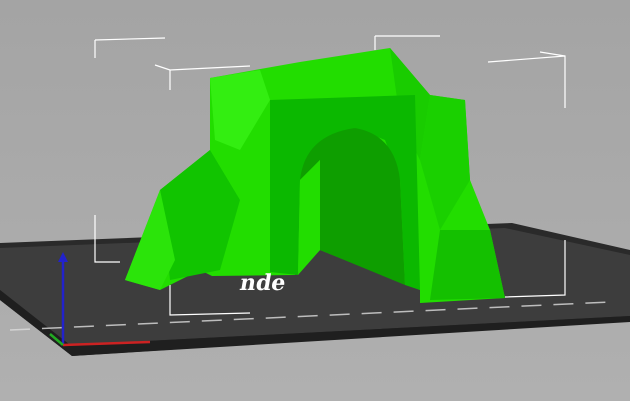 The image size is (630, 401). I want to click on bed-logo: nde, so click(263, 283).